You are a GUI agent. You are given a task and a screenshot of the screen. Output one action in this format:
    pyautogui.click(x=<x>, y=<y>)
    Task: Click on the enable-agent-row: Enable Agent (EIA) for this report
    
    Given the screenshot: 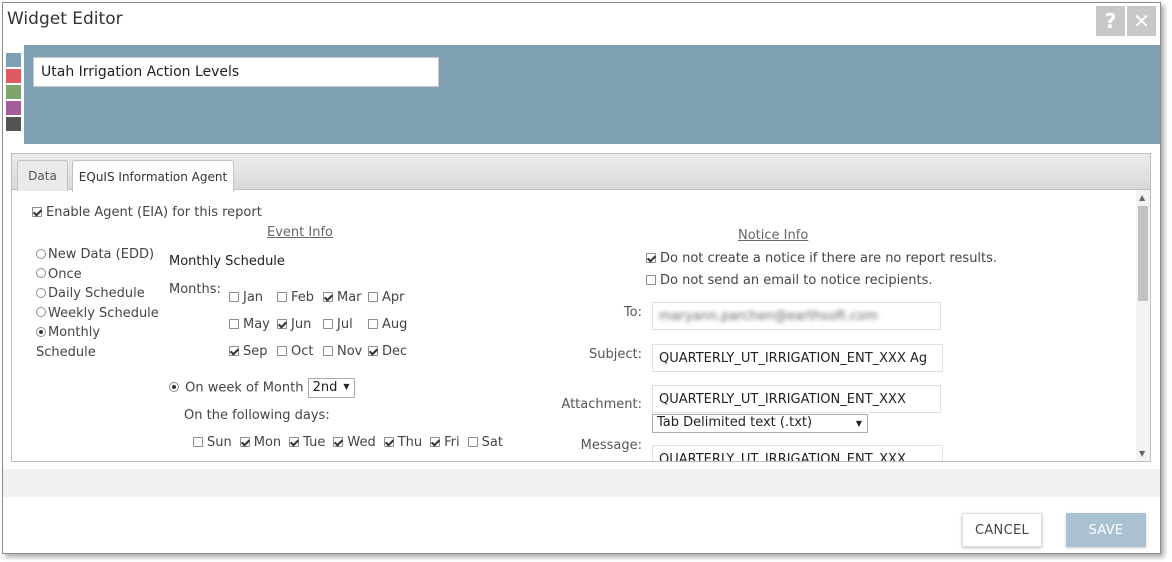 What is the action you would take?
    pyautogui.click(x=147, y=212)
    